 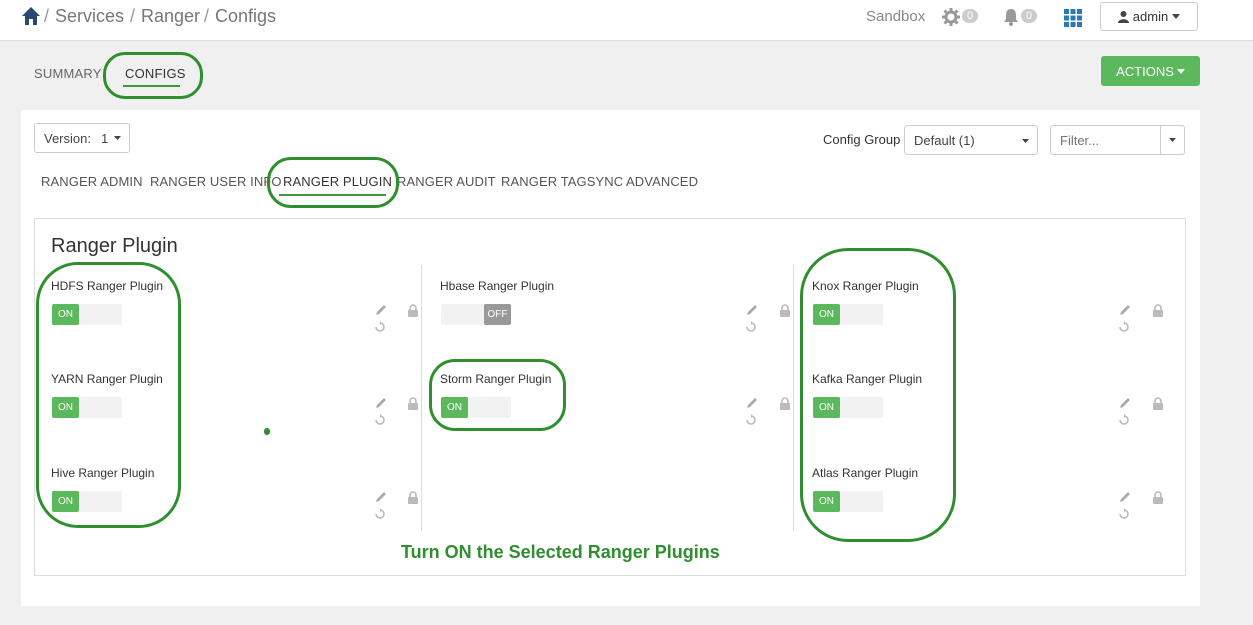 What do you see at coordinates (944, 140) in the screenshot?
I see `config-group-value: Default (1)` at bounding box center [944, 140].